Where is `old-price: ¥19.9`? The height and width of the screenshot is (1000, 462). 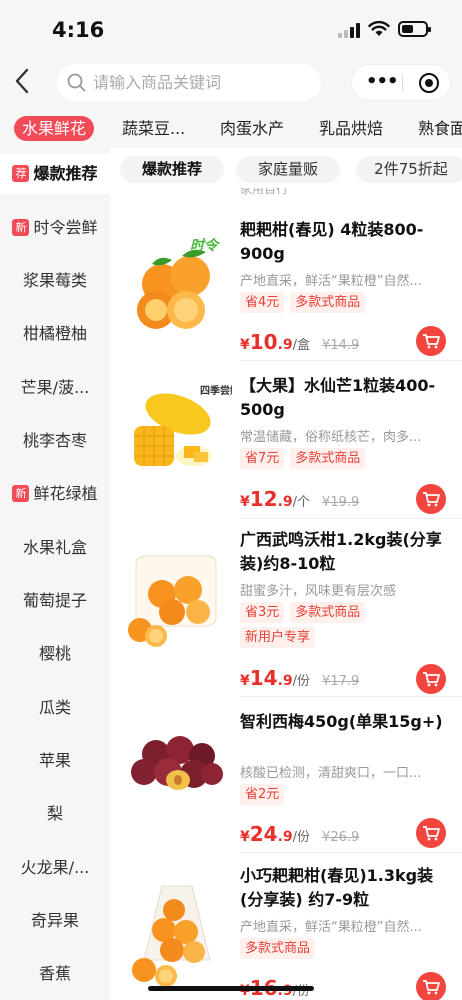 old-price: ¥19.9 is located at coordinates (341, 502).